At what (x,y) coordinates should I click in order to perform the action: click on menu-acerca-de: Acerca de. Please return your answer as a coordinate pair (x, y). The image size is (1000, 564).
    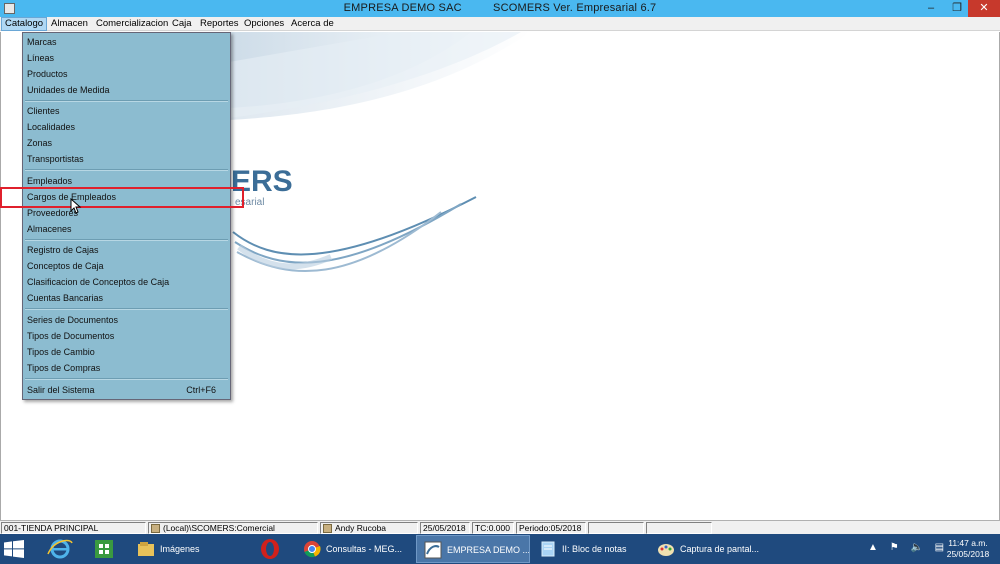
    Looking at the image, I should click on (312, 24).